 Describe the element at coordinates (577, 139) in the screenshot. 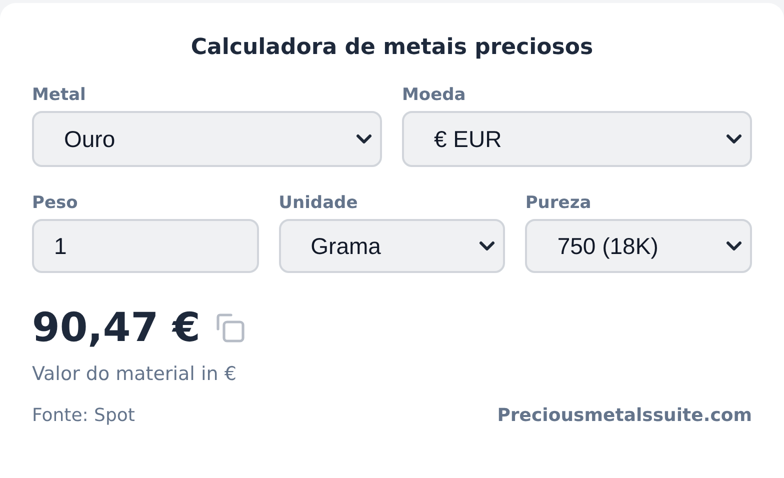

I see `dropdown: € EUR` at that location.